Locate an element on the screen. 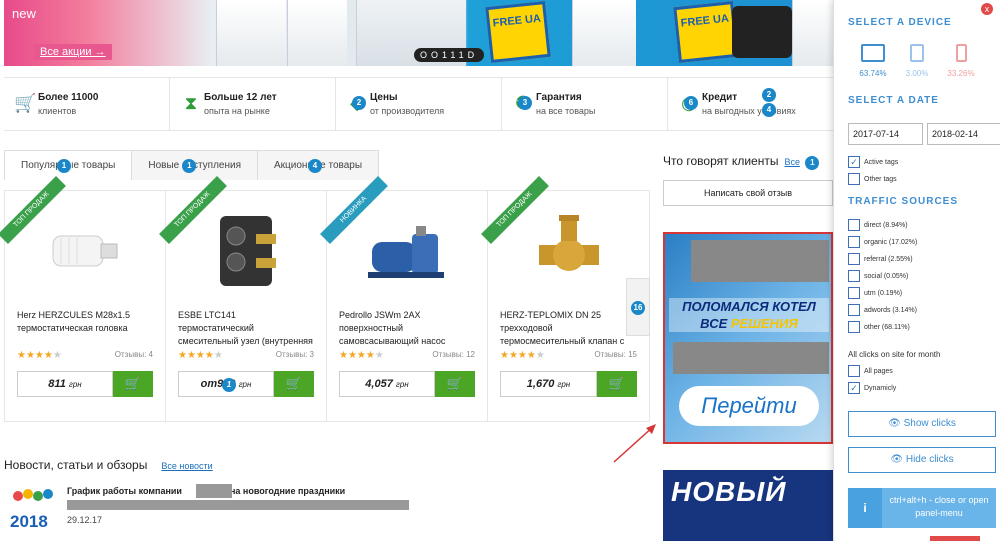 This screenshot has width=1000, height=541. cart-icon: 🛒 is located at coordinates (25, 103).